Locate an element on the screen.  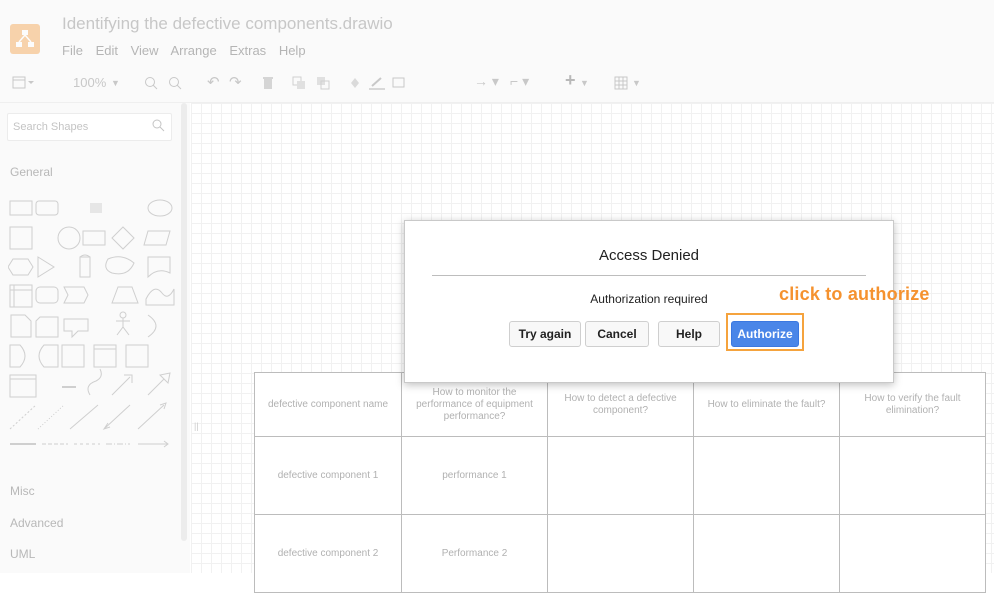
menu-extras: Extras is located at coordinates (247, 50).